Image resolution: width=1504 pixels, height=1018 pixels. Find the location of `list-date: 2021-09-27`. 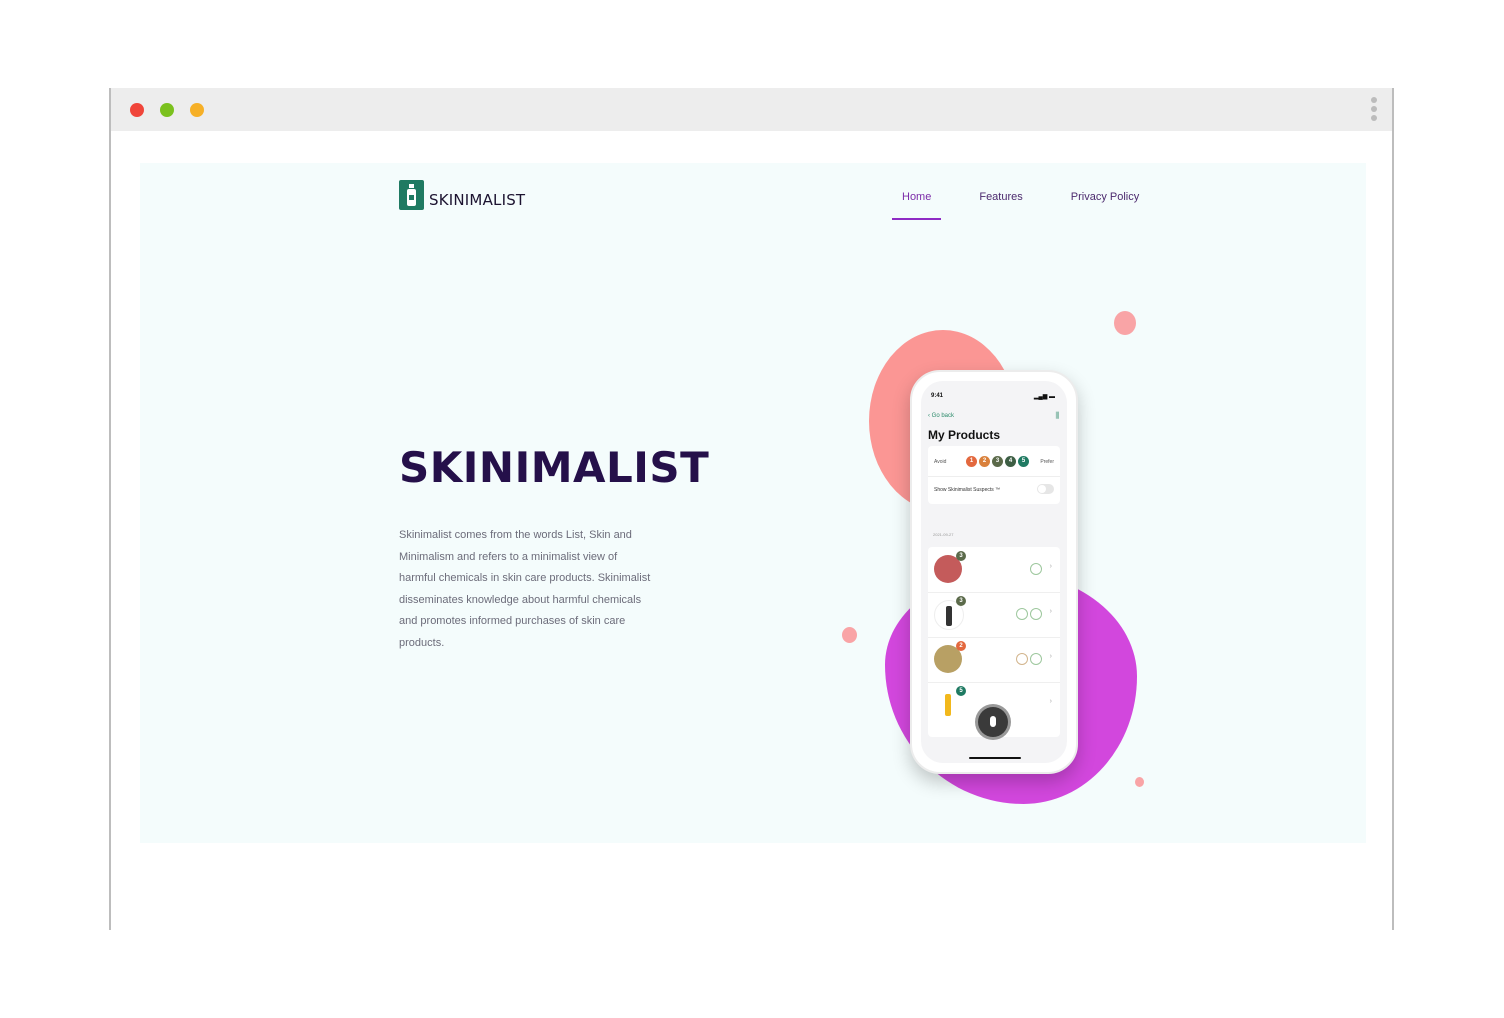

list-date: 2021-09-27 is located at coordinates (943, 534).